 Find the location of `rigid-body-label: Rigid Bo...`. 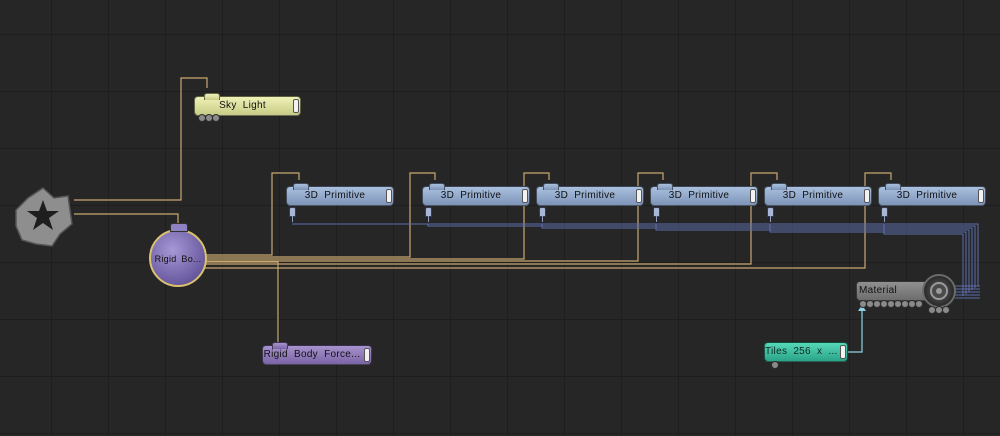

rigid-body-label: Rigid Bo... is located at coordinates (178, 259).